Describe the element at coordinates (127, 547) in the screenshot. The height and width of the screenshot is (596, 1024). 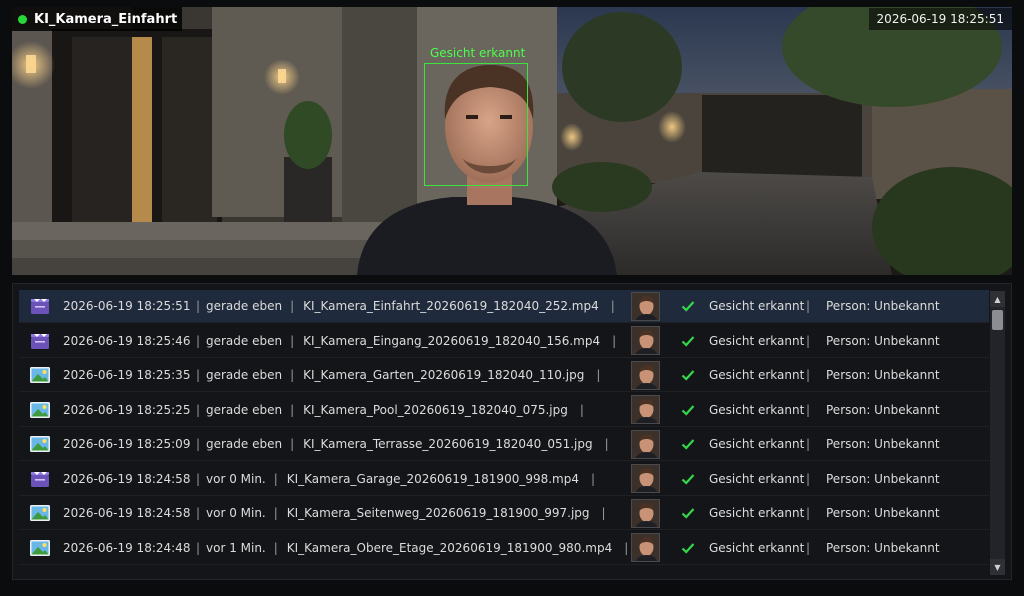
I see `event-timestamp: 2026-06-19 18:24:48` at that location.